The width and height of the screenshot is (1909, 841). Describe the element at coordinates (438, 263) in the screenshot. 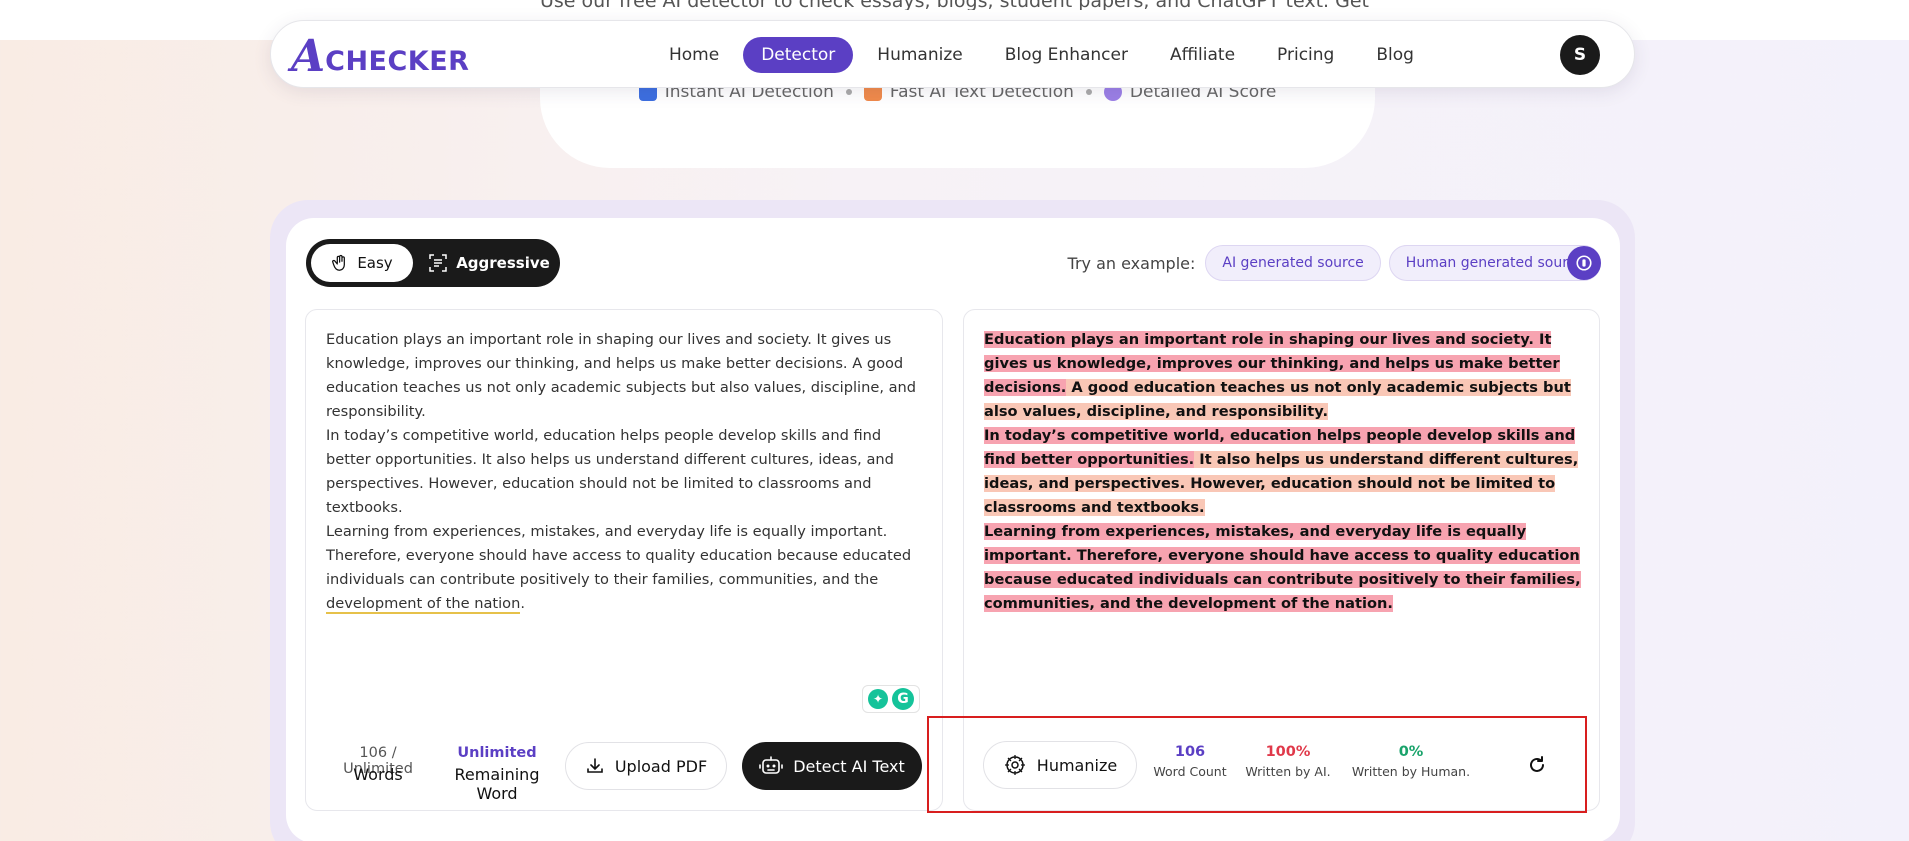

I see `scan-text-icon` at that location.